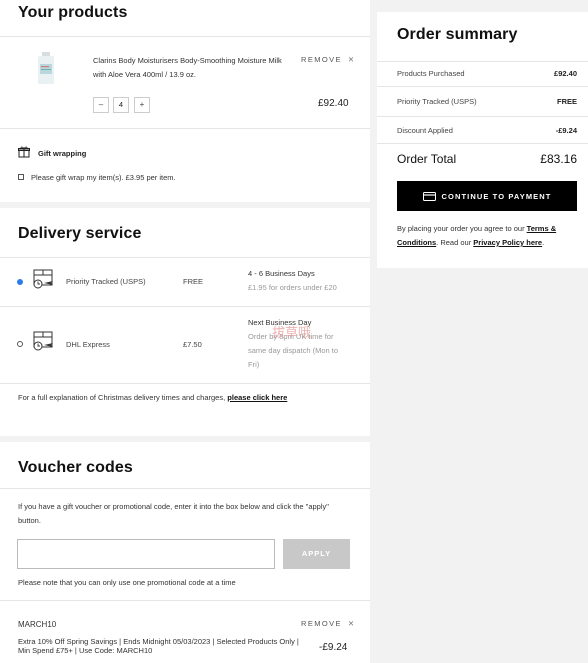 This screenshot has width=588, height=663. Describe the element at coordinates (292, 287) in the screenshot. I see `delivery-option-note: £1.95 for orders under £20` at that location.